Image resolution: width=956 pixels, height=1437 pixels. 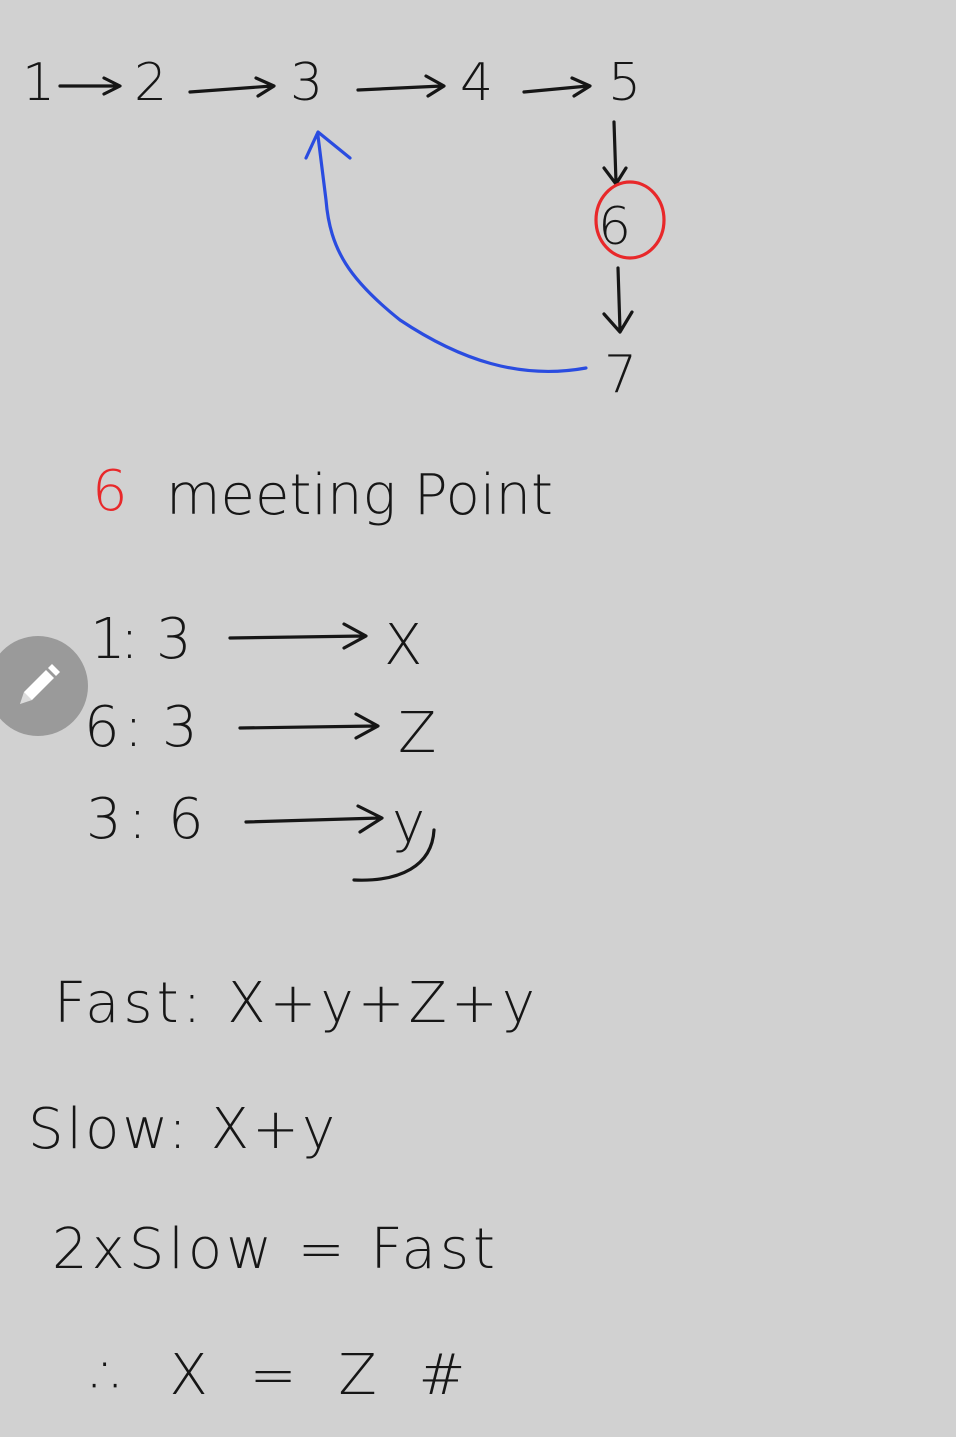 I want to click on segment-3-from: 3, so click(x=104, y=819).